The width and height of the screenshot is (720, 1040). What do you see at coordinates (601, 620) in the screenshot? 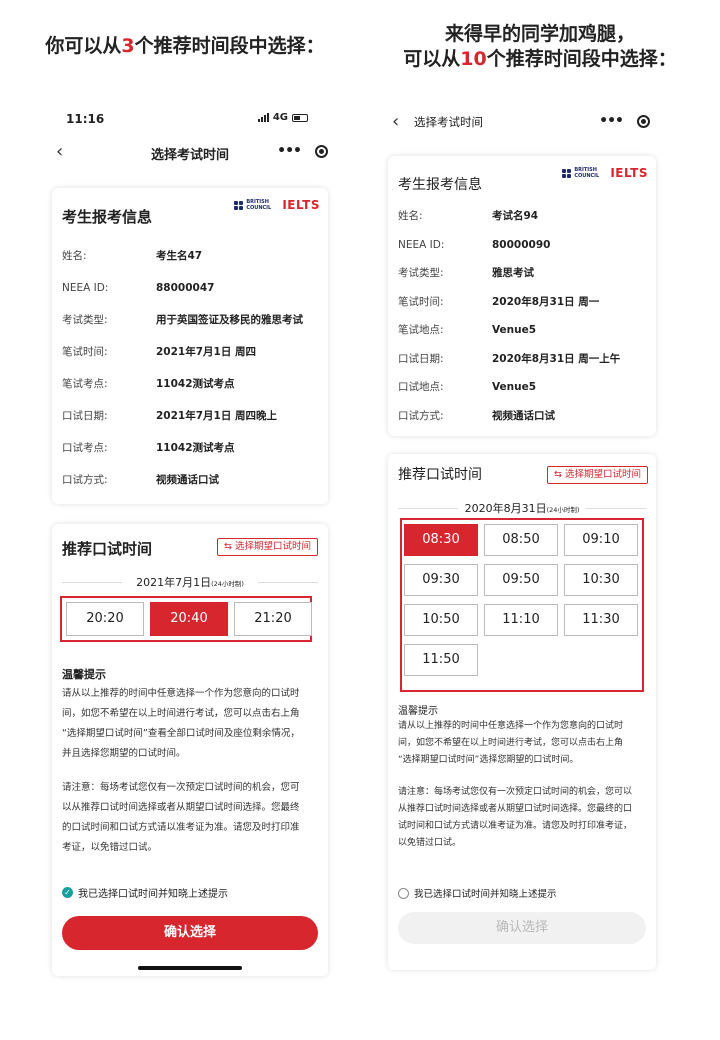
I see `time-slot-button: 11:30` at bounding box center [601, 620].